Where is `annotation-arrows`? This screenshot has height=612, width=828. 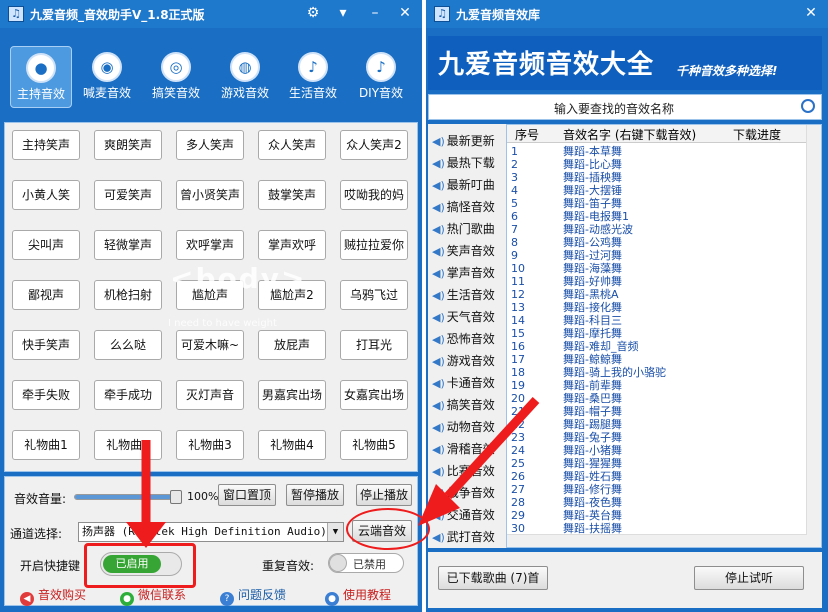 annotation-arrows is located at coordinates (333, 472).